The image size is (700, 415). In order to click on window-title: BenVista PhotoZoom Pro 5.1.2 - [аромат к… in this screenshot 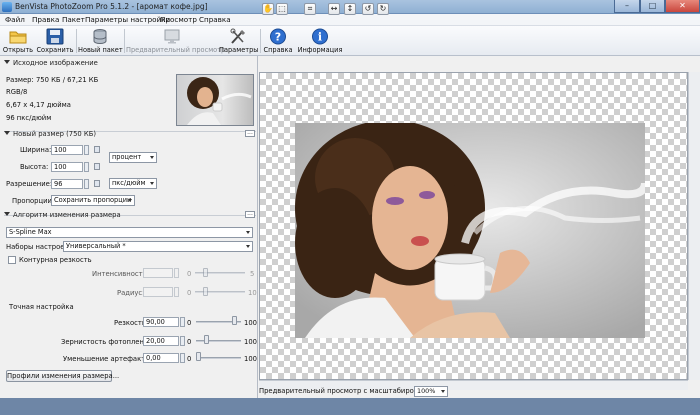, I will do `click(111, 6)`.